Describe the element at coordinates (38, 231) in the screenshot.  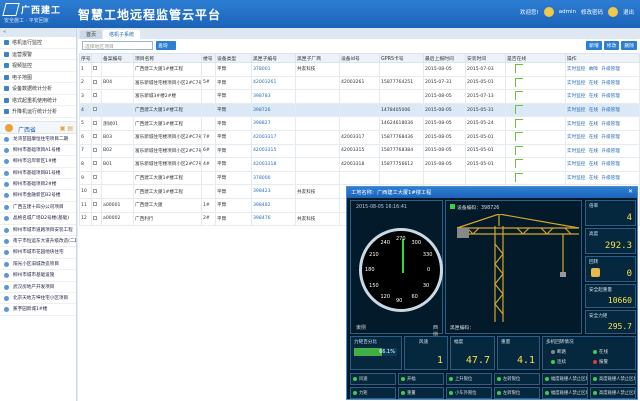
I see `project-item: 柳州市城市道路项目安装工程` at that location.